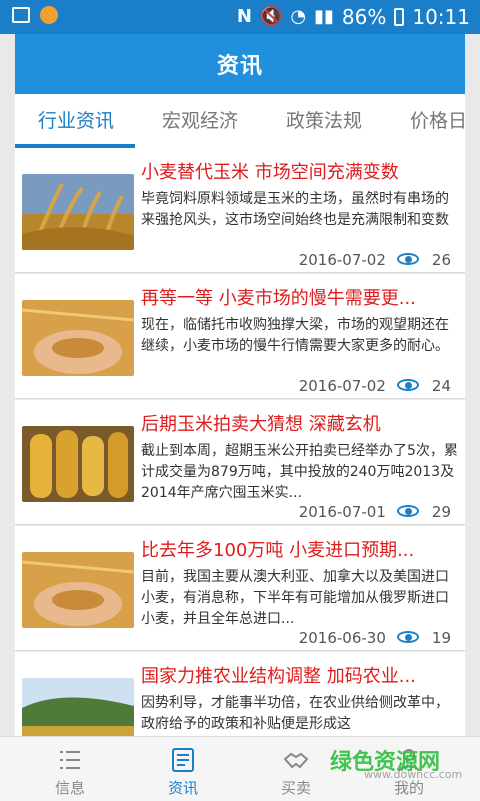 The height and width of the screenshot is (801, 480). I want to click on tab-macro-economy: 宏观经济, so click(200, 121).